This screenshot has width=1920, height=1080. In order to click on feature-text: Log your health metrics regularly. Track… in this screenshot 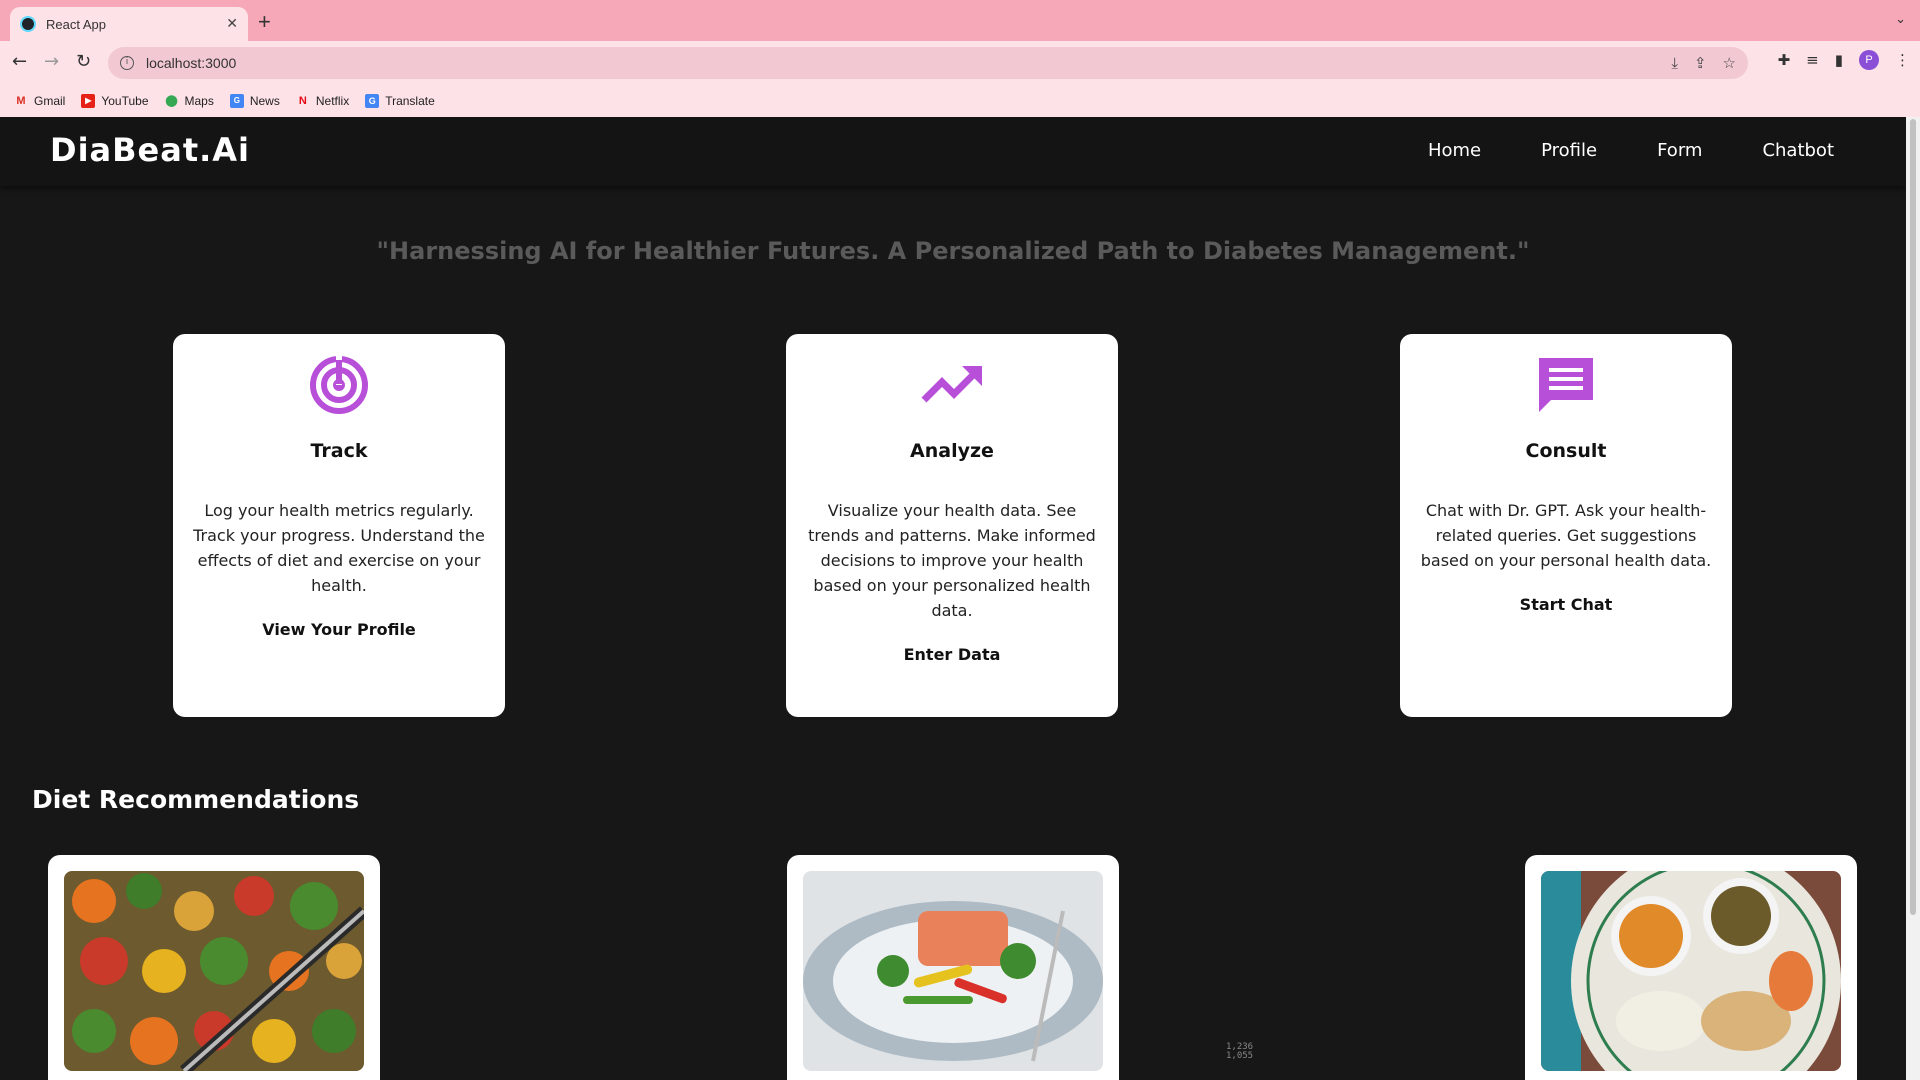, I will do `click(339, 548)`.